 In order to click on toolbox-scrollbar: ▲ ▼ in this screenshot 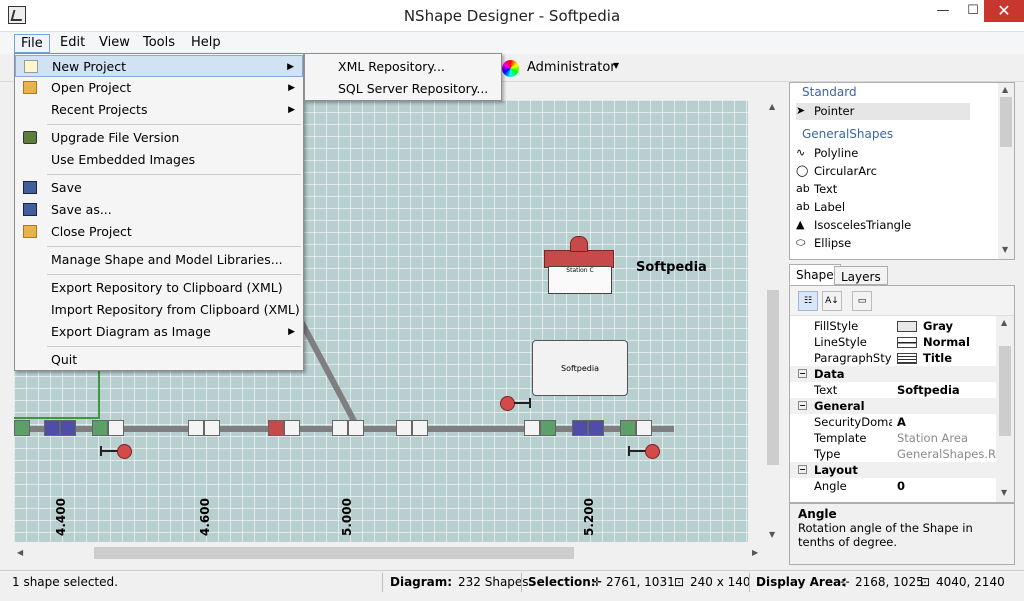, I will do `click(1006, 171)`.